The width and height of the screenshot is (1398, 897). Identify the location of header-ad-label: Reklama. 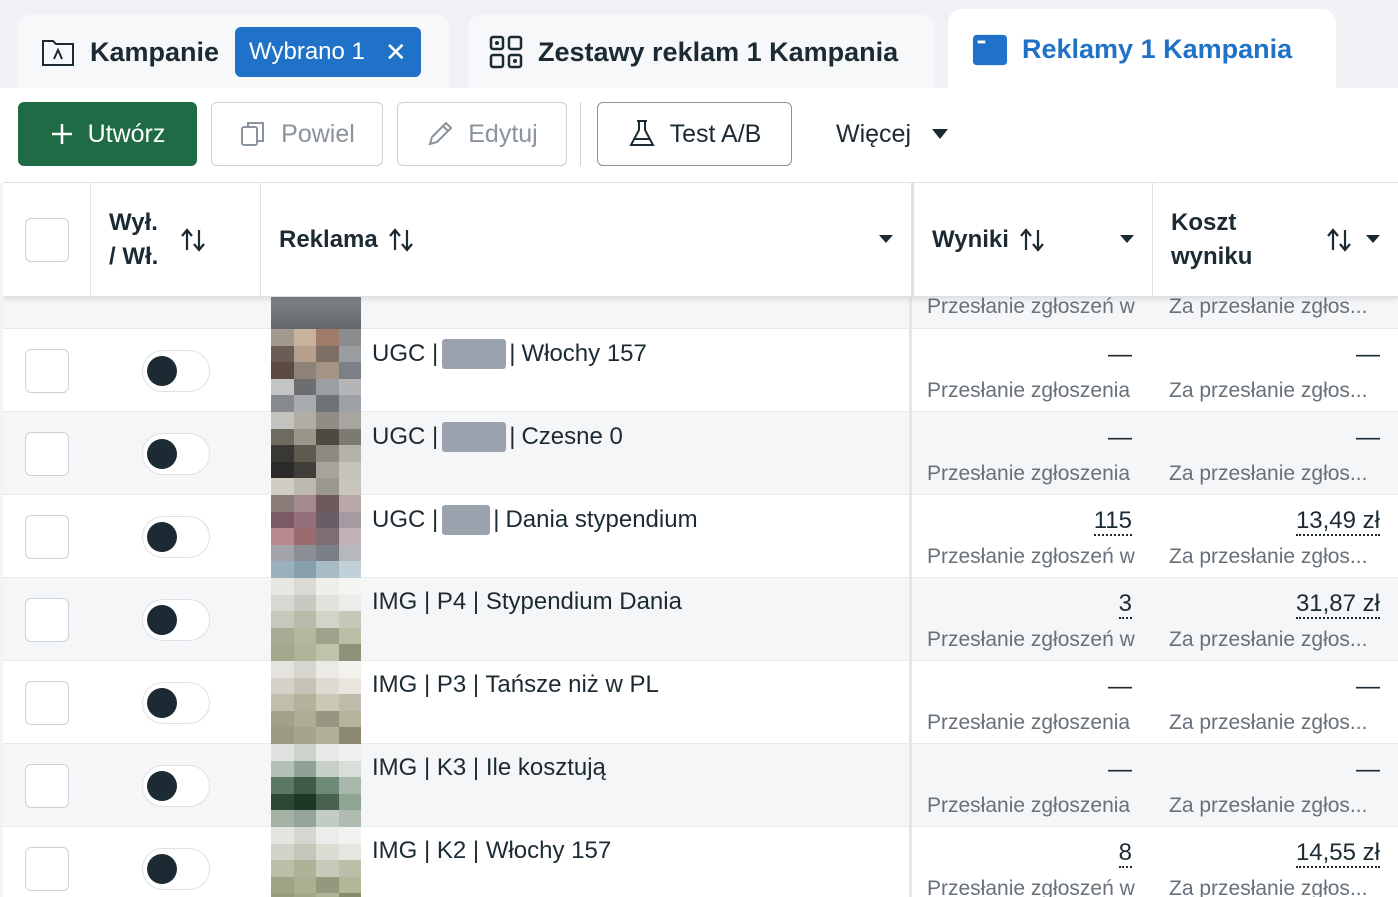
(328, 239).